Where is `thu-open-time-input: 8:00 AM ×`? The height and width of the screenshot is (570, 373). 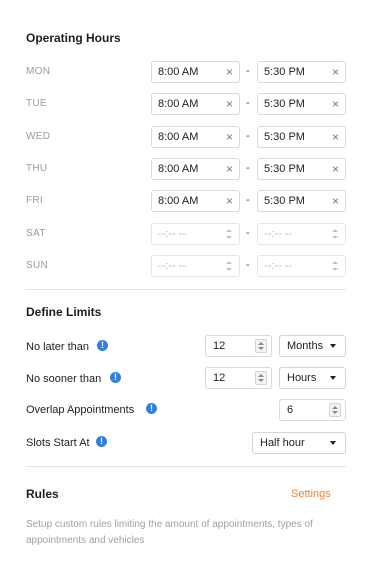 thu-open-time-input: 8:00 AM × is located at coordinates (195, 169).